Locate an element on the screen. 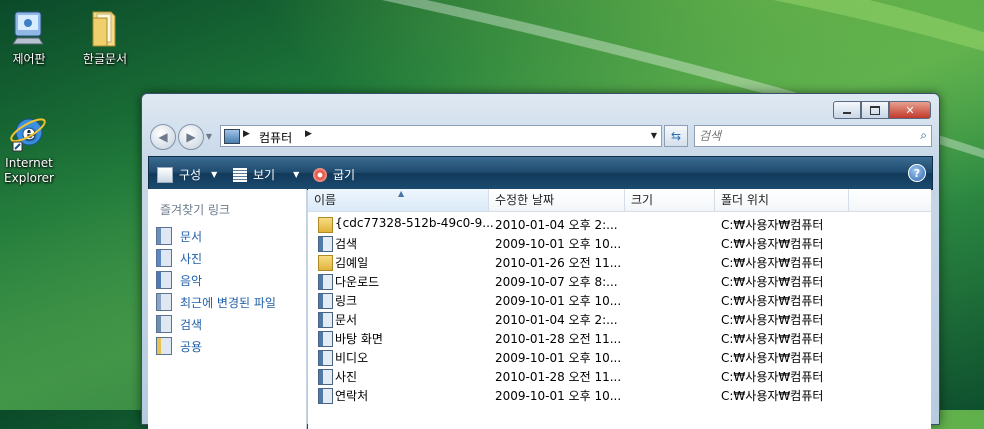  views-button: 보기 ▼ is located at coordinates (266, 174).